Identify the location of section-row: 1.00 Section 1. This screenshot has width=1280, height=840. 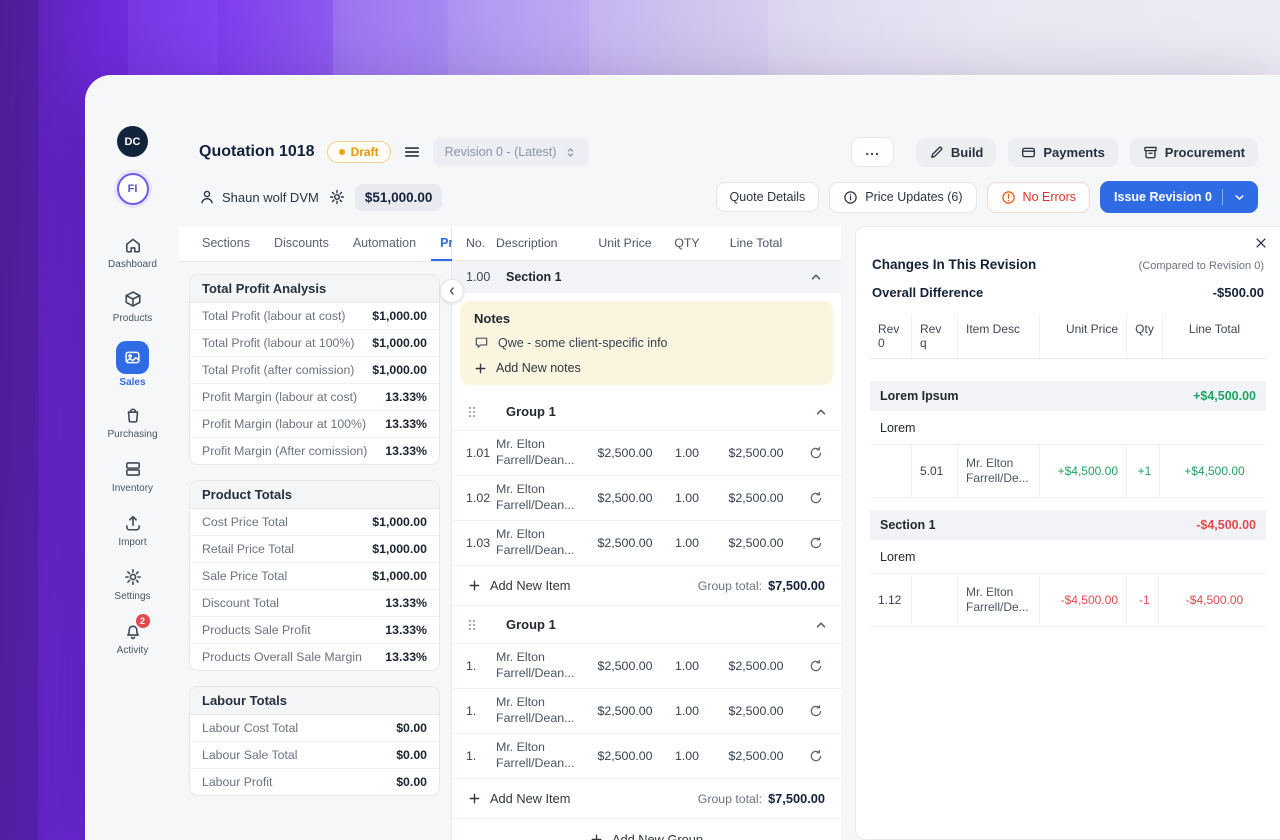
(646, 277).